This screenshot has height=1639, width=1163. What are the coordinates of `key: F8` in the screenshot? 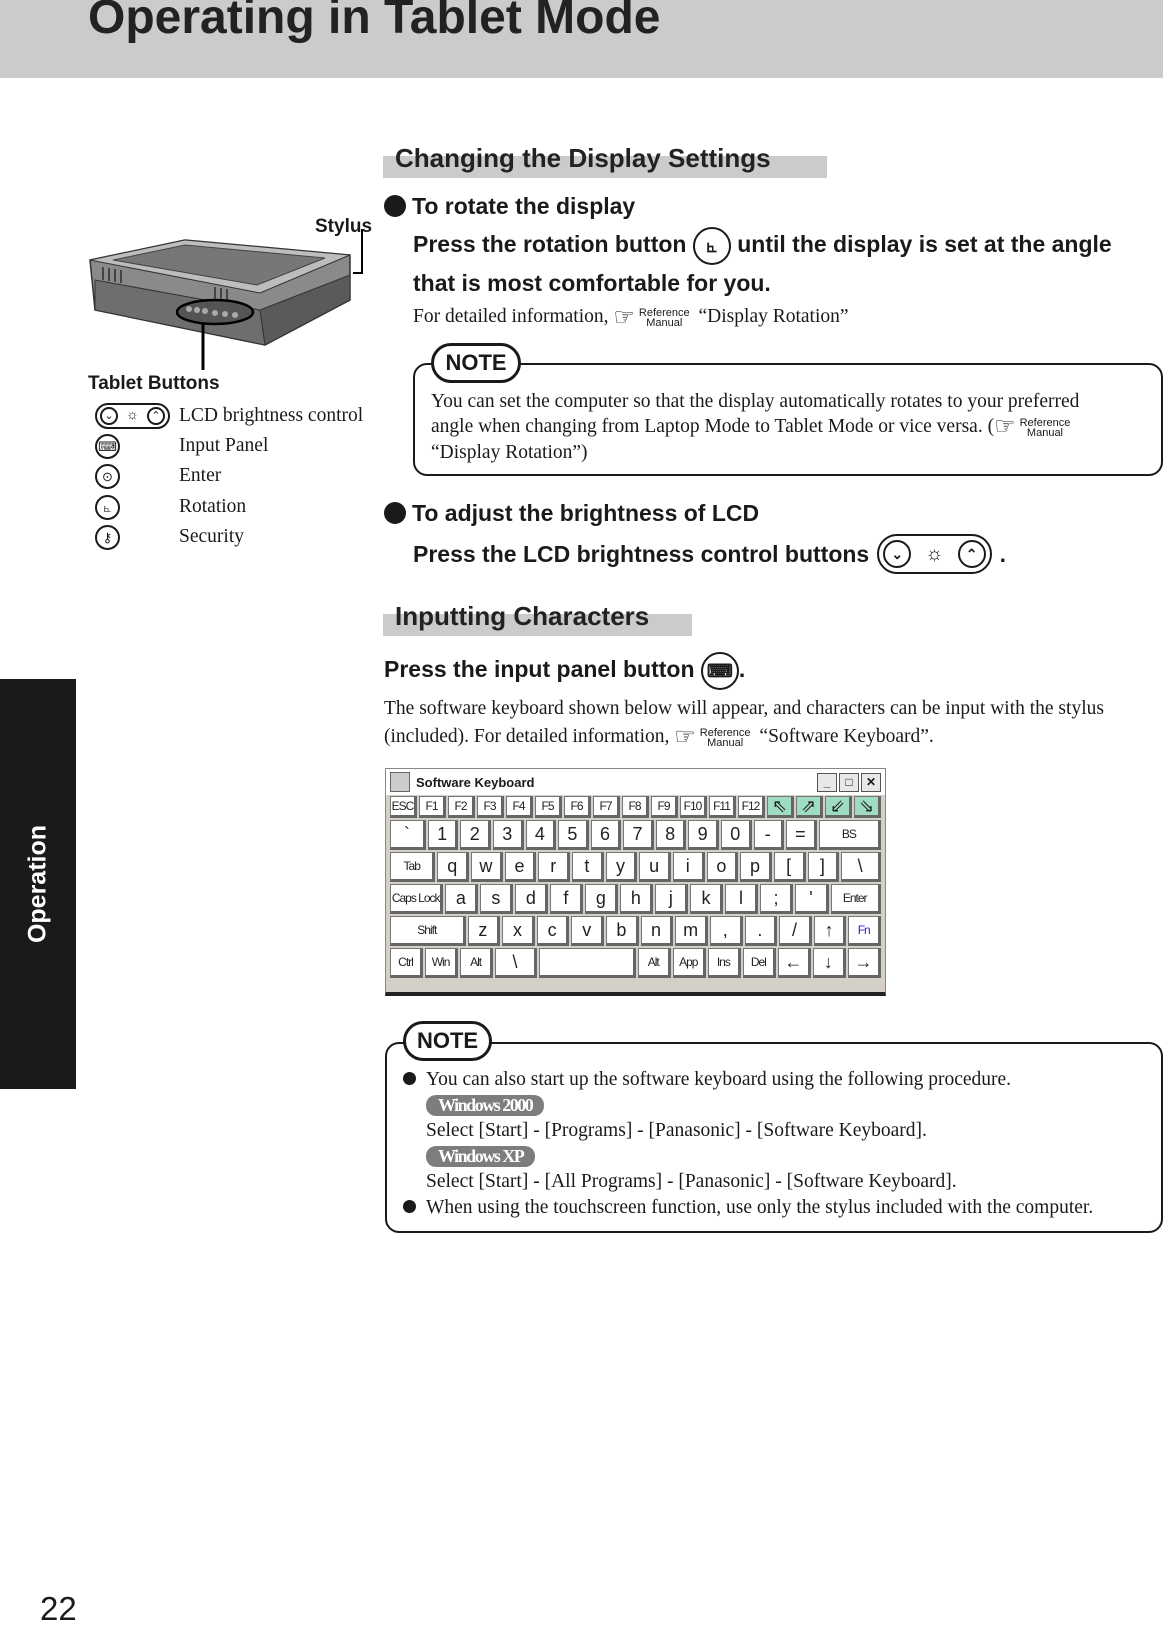 It's located at (635, 807).